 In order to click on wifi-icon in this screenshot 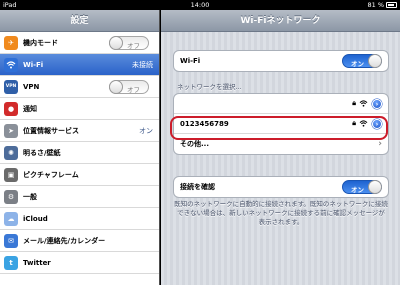, I will do `click(11, 64)`.